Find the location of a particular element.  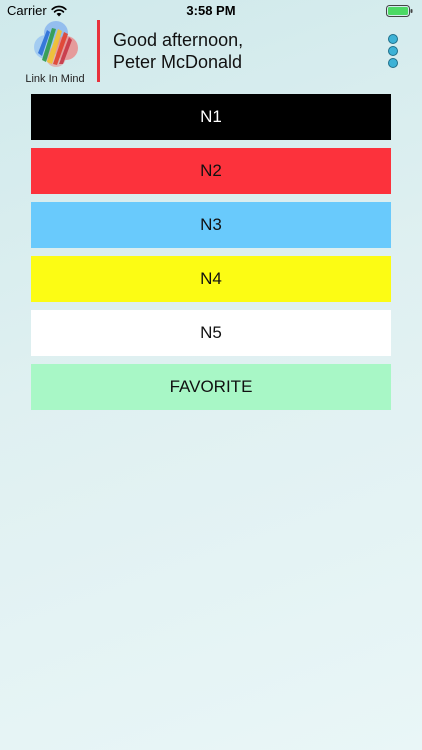

category-label: FAVORITE is located at coordinates (211, 386).